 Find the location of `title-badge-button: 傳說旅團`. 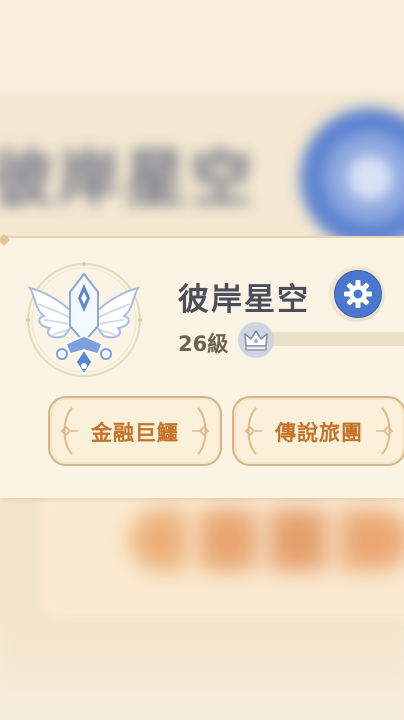

title-badge-button: 傳說旅團 is located at coordinates (318, 431).